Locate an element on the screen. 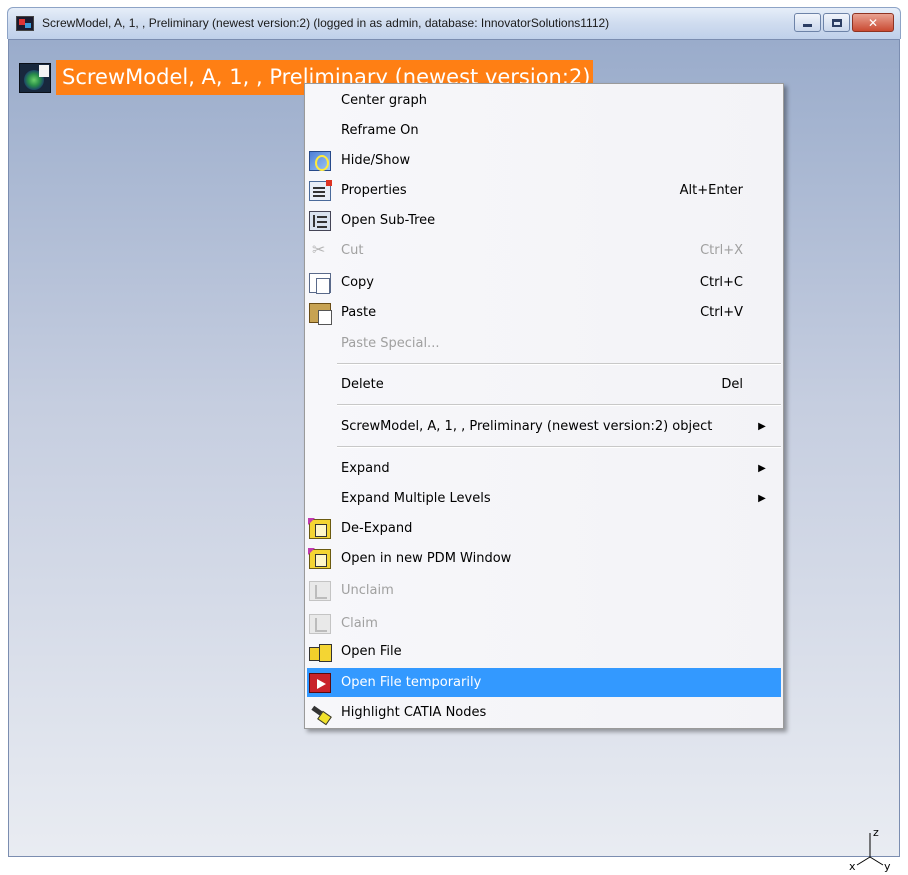  paste-icon is located at coordinates (320, 313).